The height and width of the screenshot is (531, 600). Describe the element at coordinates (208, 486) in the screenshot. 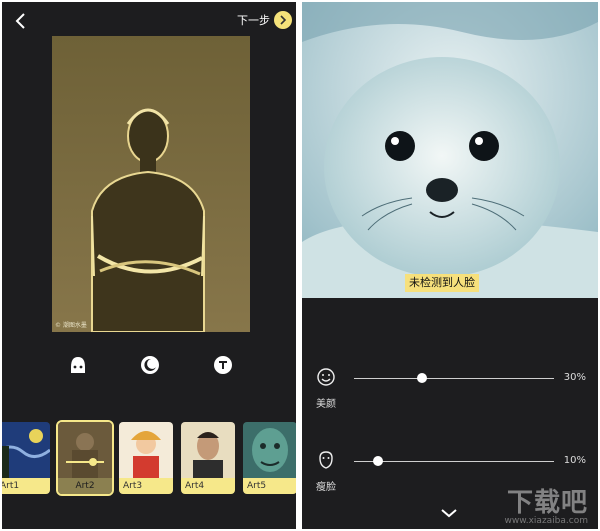

I see `style-label: Art4` at that location.